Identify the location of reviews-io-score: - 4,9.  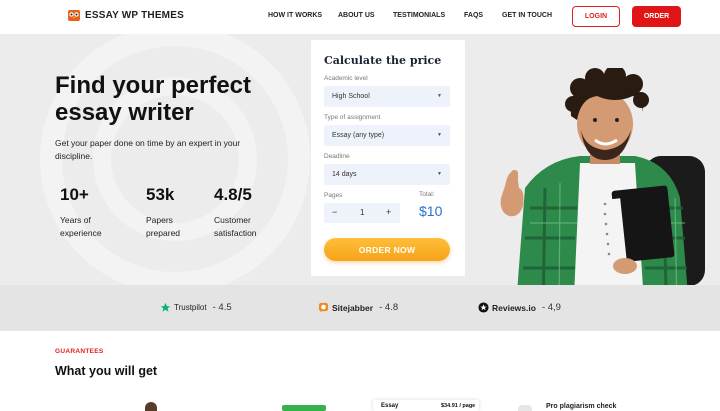
(551, 307).